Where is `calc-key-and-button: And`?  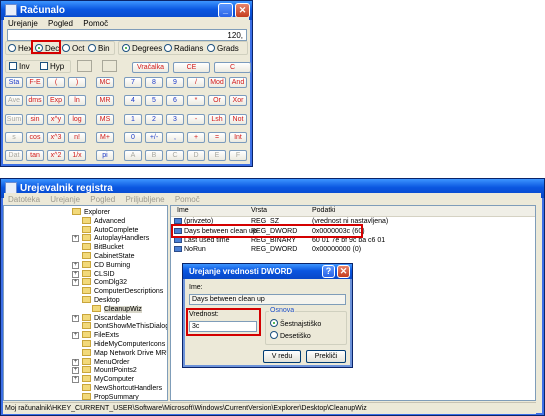 calc-key-and-button: And is located at coordinates (238, 82).